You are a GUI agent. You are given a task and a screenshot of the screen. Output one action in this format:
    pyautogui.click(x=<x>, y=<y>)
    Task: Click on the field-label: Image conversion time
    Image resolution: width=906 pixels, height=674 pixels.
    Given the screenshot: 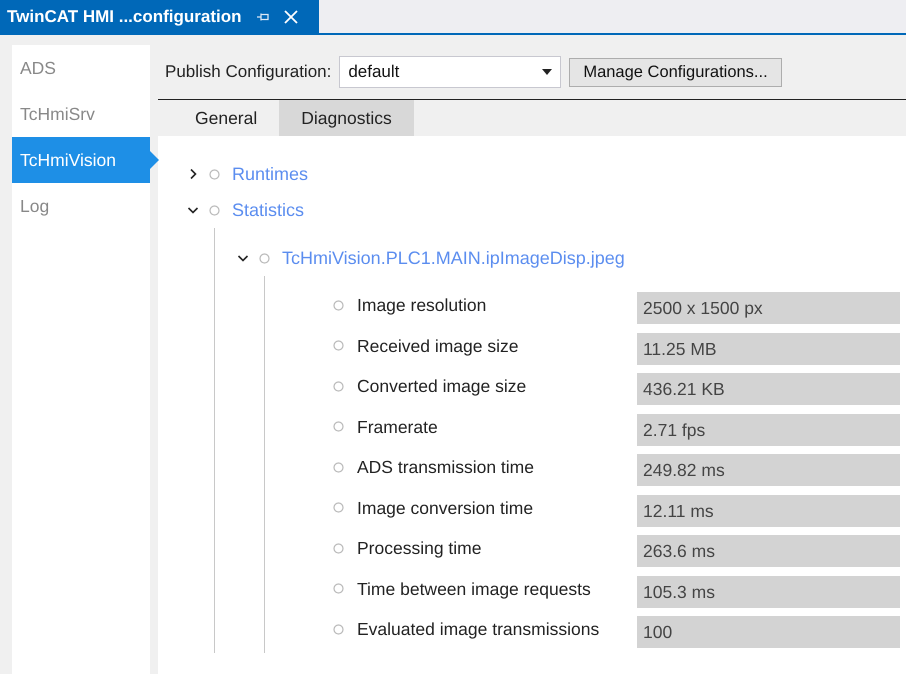 What is the action you would take?
    pyautogui.click(x=445, y=508)
    